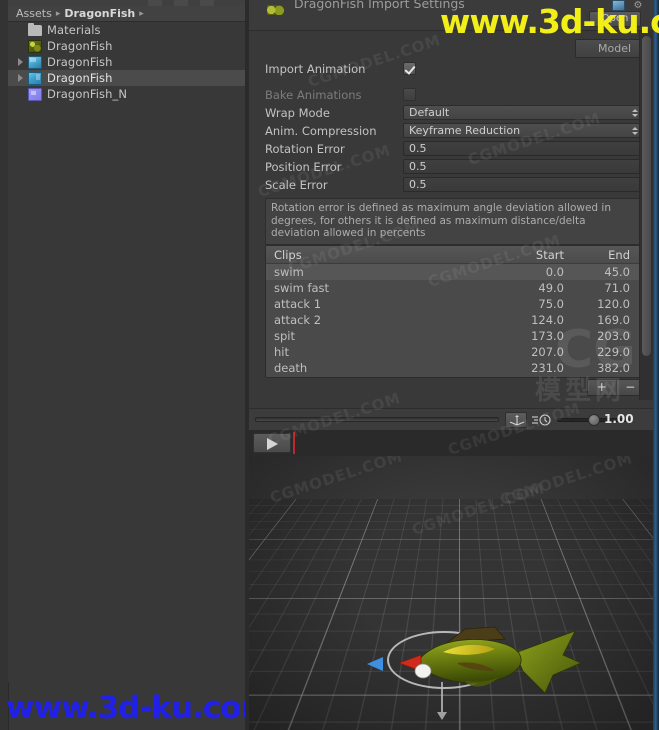 The height and width of the screenshot is (730, 659). What do you see at coordinates (454, 368) in the screenshot?
I see `table-row: death 231.0 382.0` at bounding box center [454, 368].